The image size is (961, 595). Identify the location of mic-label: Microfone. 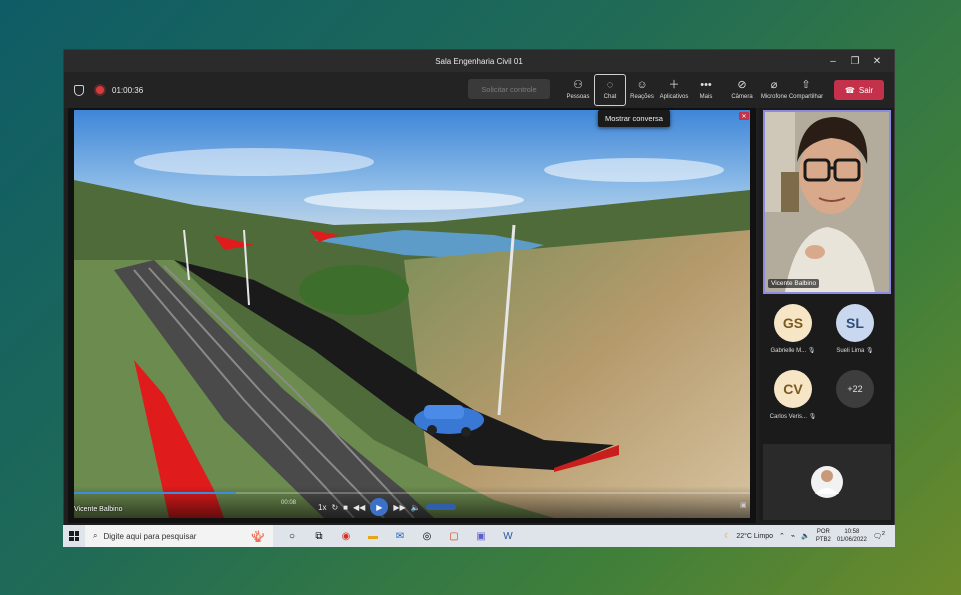
(774, 97).